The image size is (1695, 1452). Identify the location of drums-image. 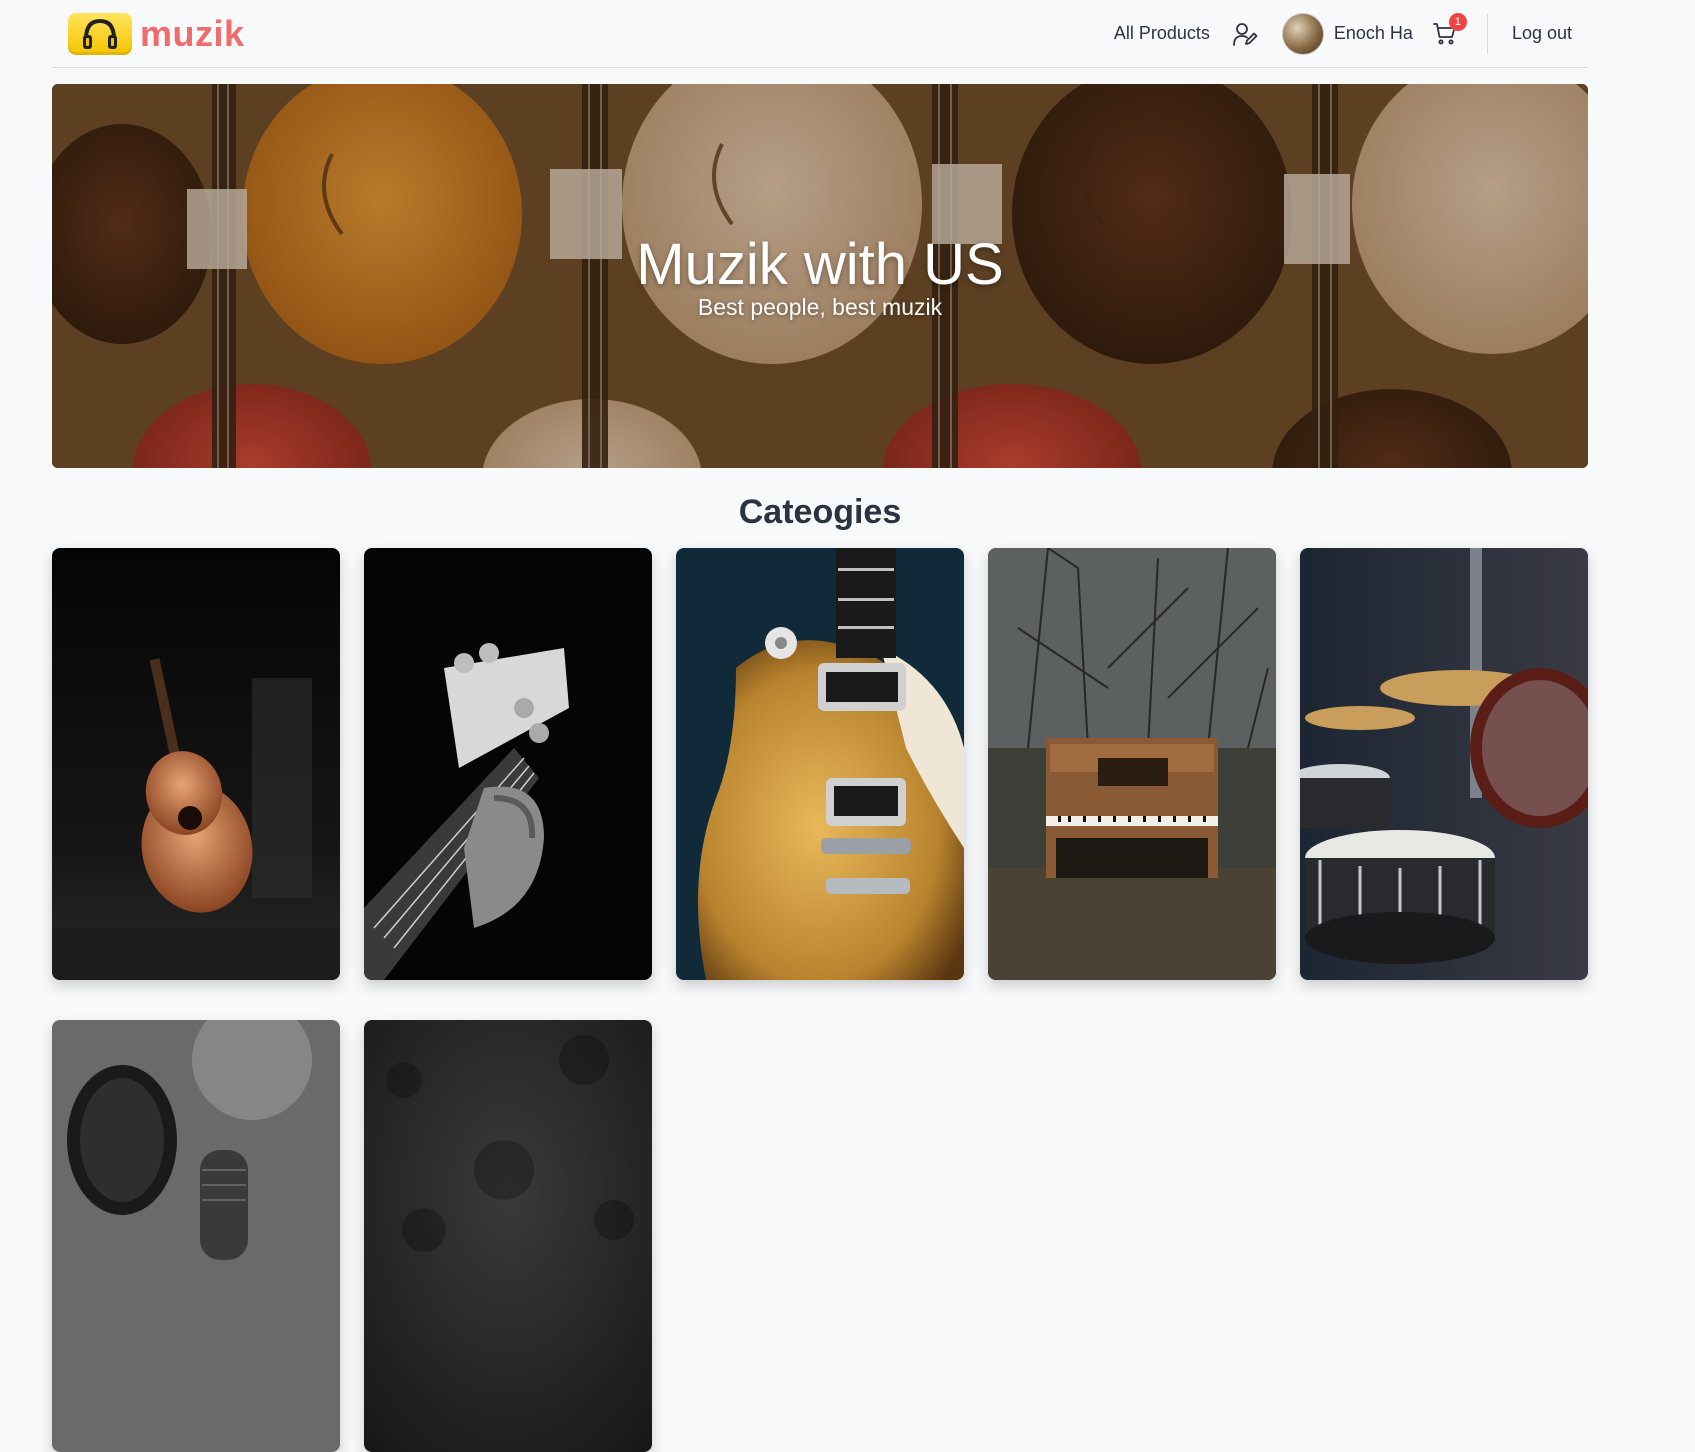
(1444, 764).